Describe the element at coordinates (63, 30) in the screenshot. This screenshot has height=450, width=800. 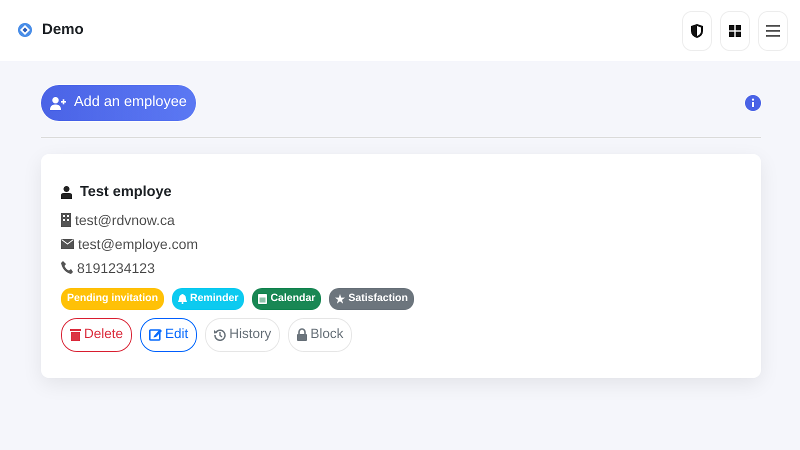
I see `brand-name: Demo` at that location.